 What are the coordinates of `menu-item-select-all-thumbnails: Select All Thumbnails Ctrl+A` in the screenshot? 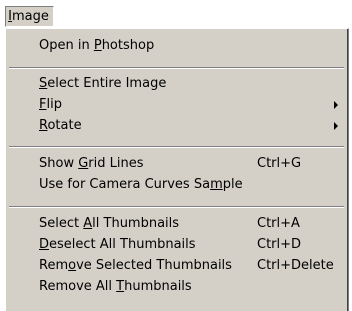 It's located at (176, 223).